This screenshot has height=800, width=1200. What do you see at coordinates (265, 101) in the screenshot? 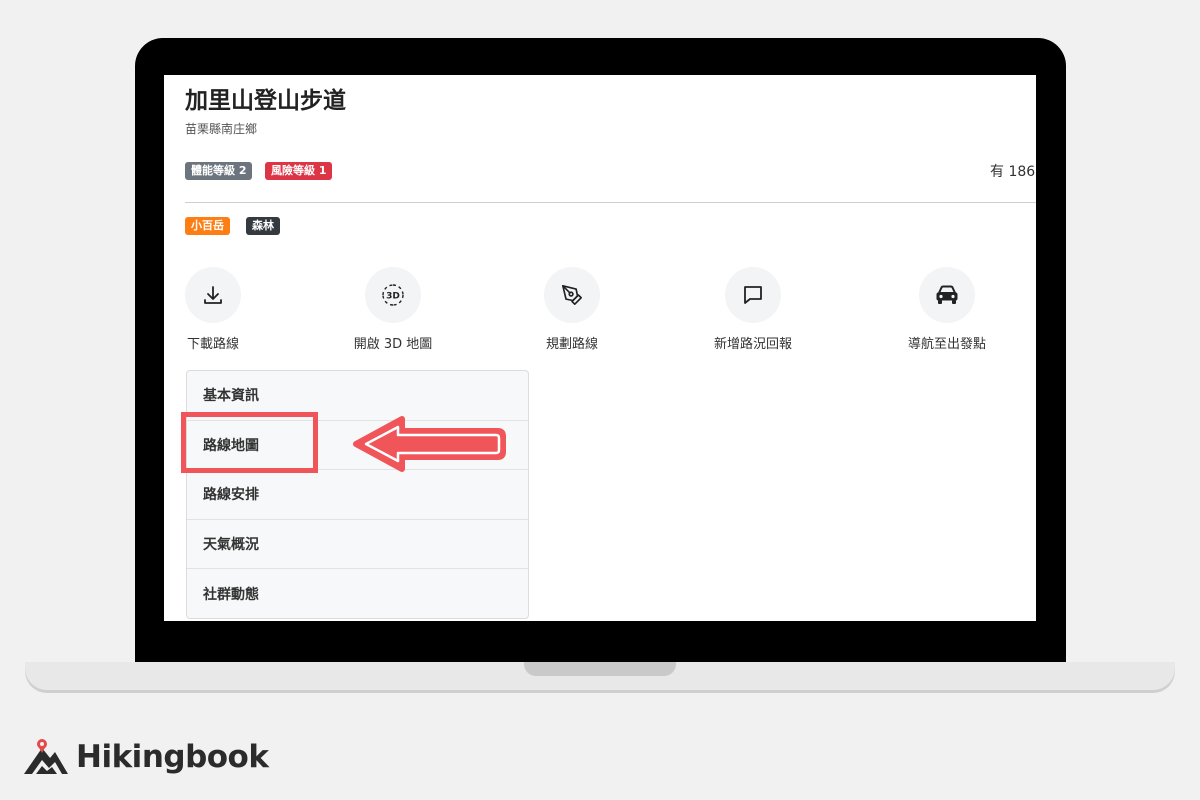
I see `page-title: 加里山登山步道` at bounding box center [265, 101].